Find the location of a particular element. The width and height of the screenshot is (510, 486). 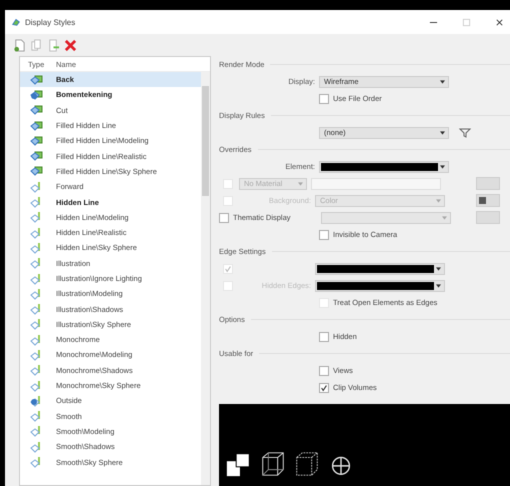

copy-icon is located at coordinates (36, 45).